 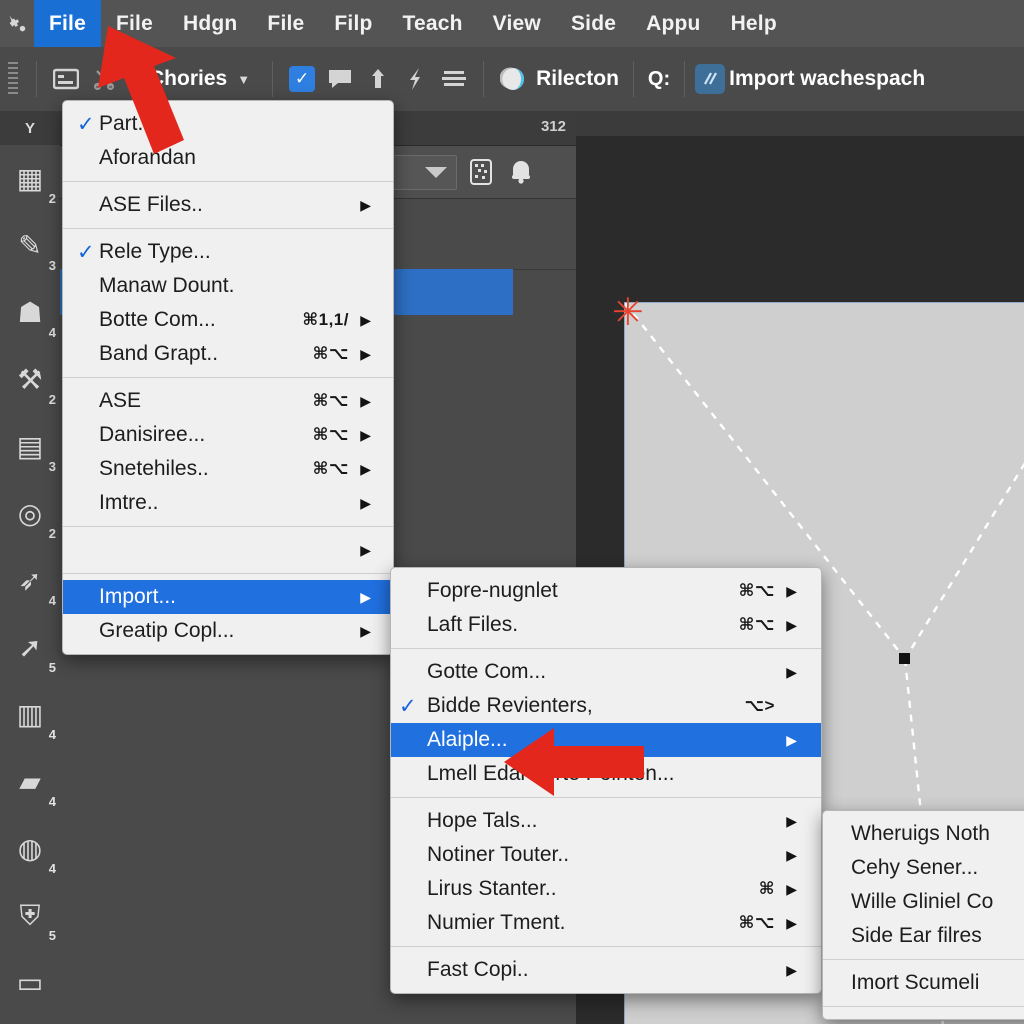 I want to click on book-icon: ▥ 4, so click(x=30, y=714).